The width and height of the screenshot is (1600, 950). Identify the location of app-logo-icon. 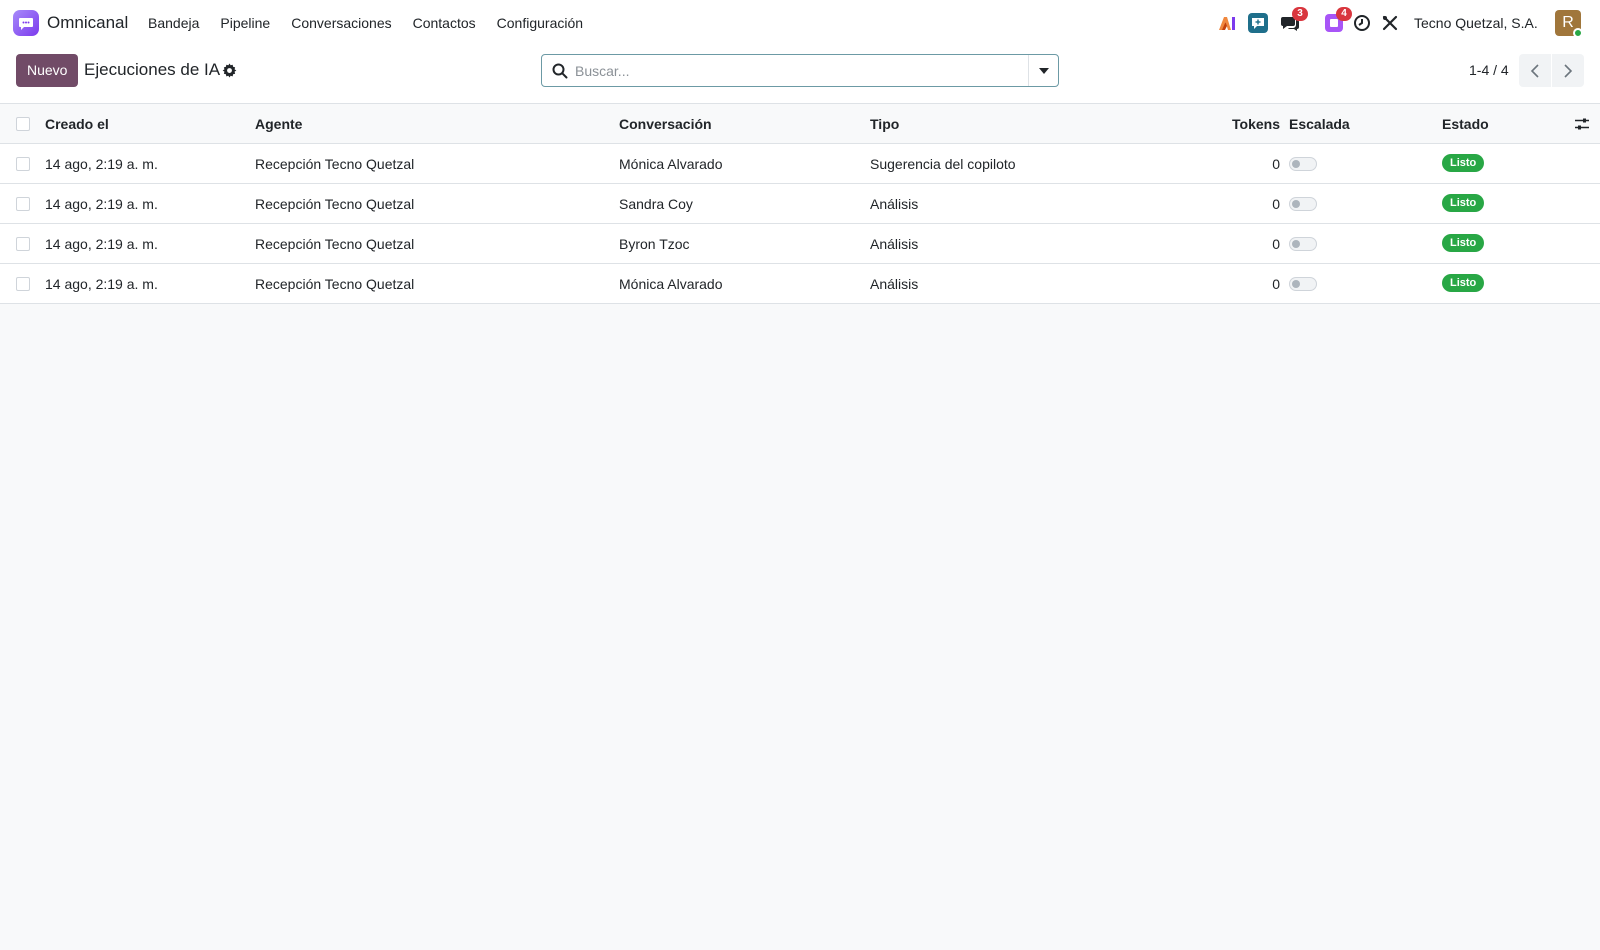
(26, 23).